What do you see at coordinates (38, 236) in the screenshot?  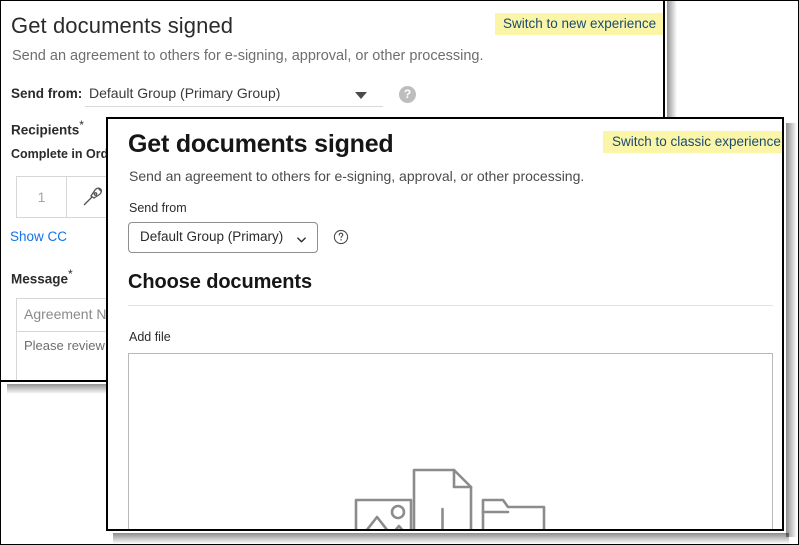 I see `show-cc-link: Show CC` at bounding box center [38, 236].